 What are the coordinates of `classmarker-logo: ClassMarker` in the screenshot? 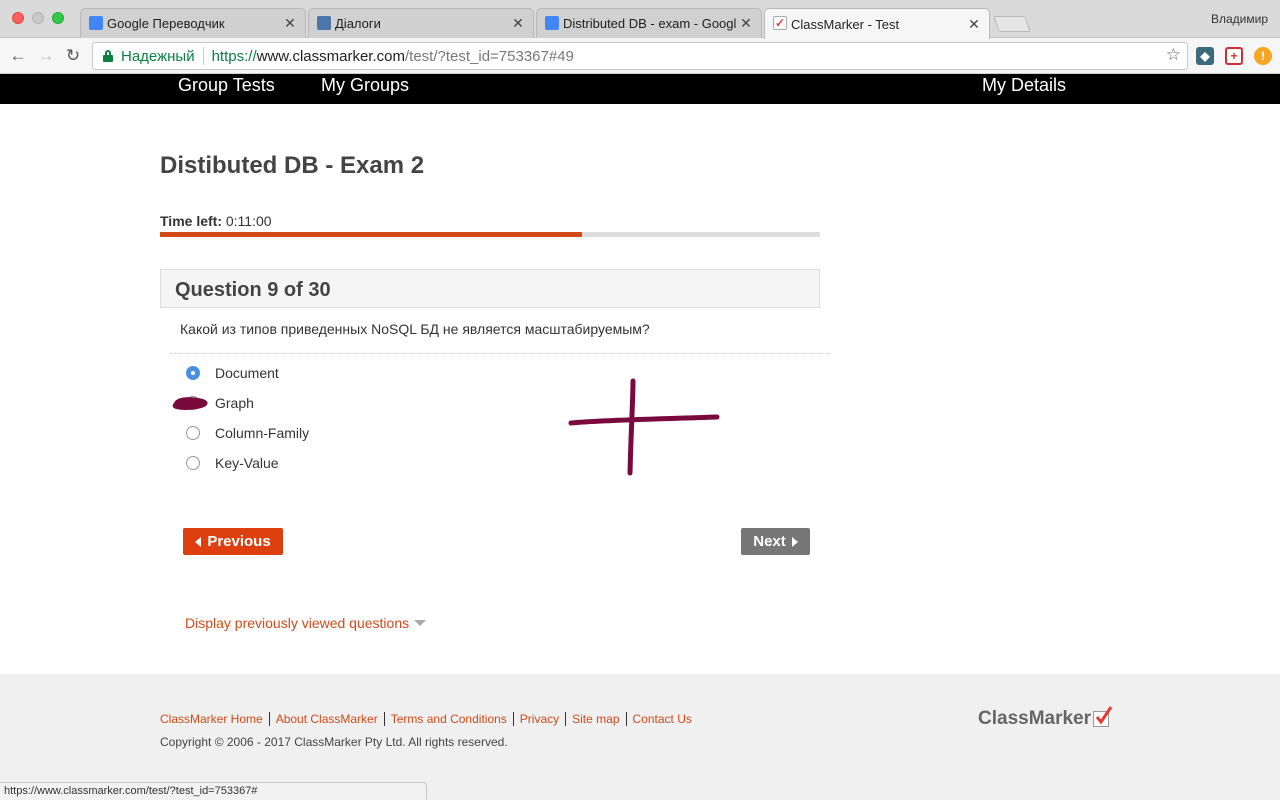 It's located at (1045, 718).